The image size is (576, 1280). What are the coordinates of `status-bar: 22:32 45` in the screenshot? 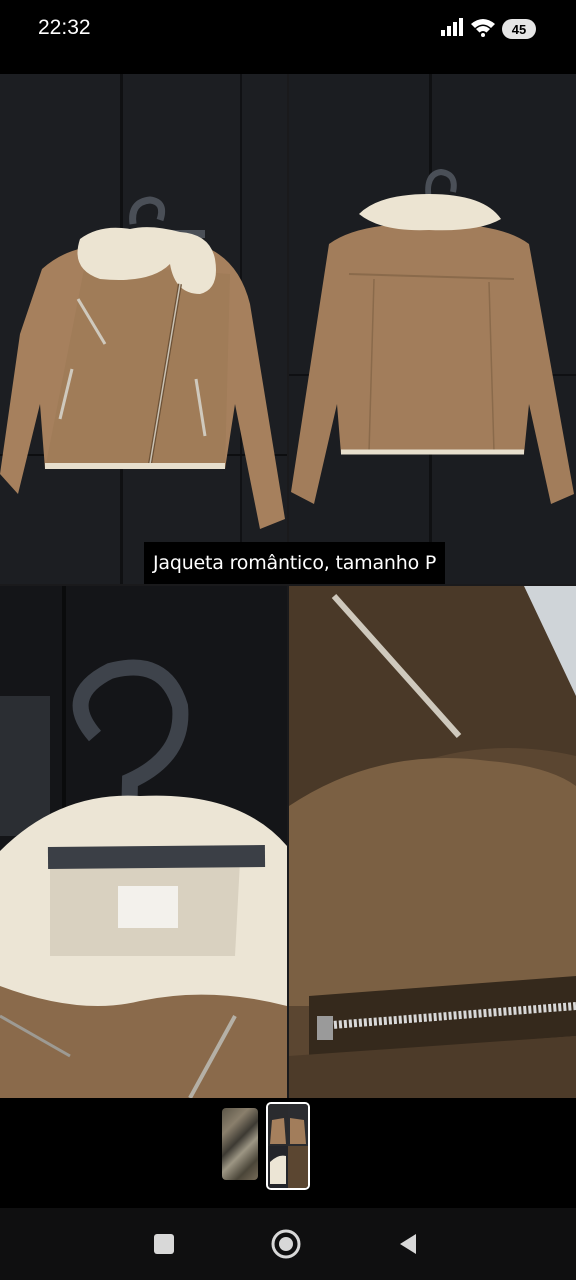 It's located at (288, 30).